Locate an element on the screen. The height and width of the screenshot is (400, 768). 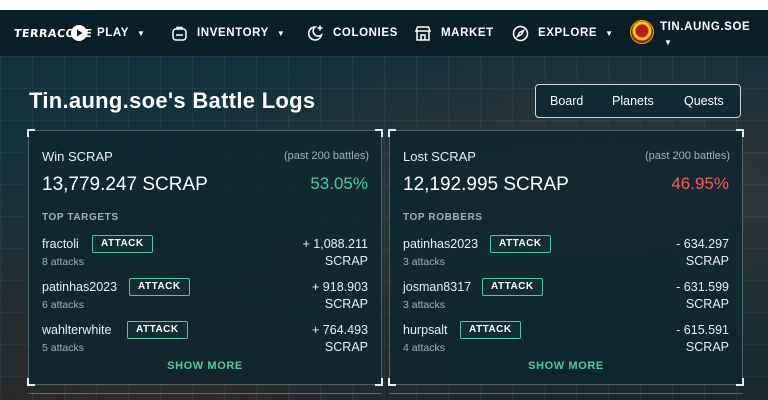
scrap-amount: - 615.591 is located at coordinates (702, 330).